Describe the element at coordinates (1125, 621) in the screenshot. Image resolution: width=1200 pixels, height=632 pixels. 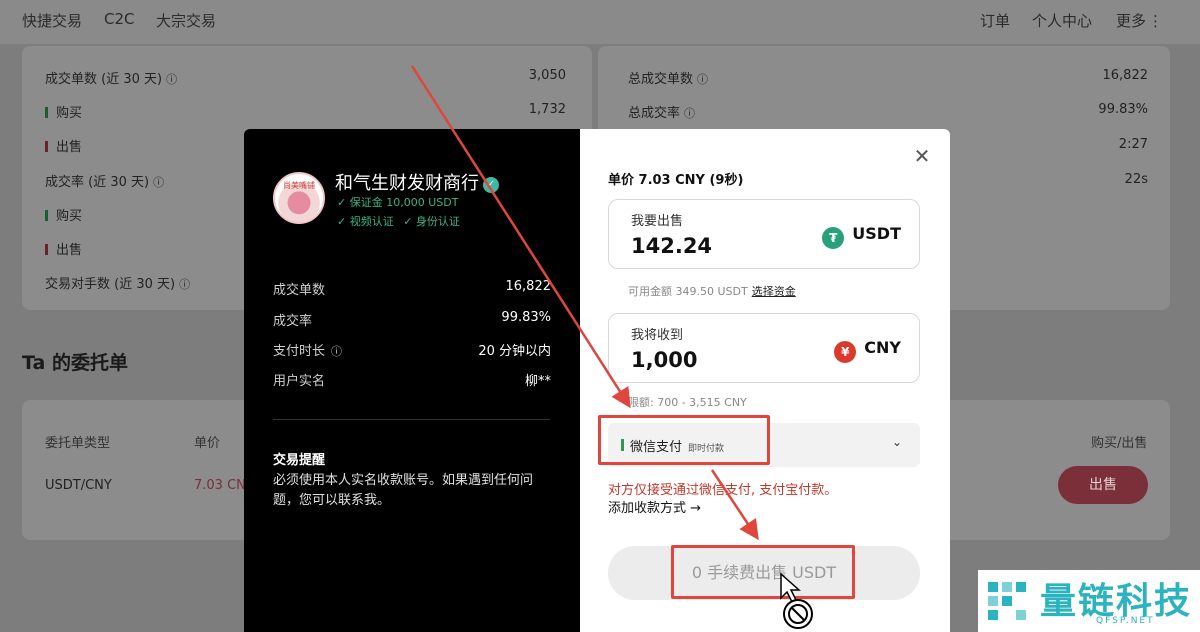
I see `watermark-sub: QFSP.NET` at that location.